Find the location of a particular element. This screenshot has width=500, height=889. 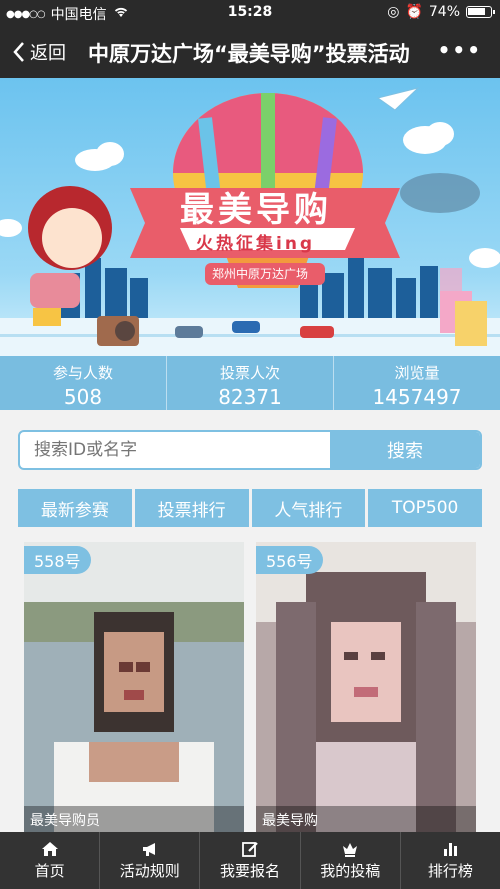

stat-label: 浏览量 is located at coordinates (417, 373).